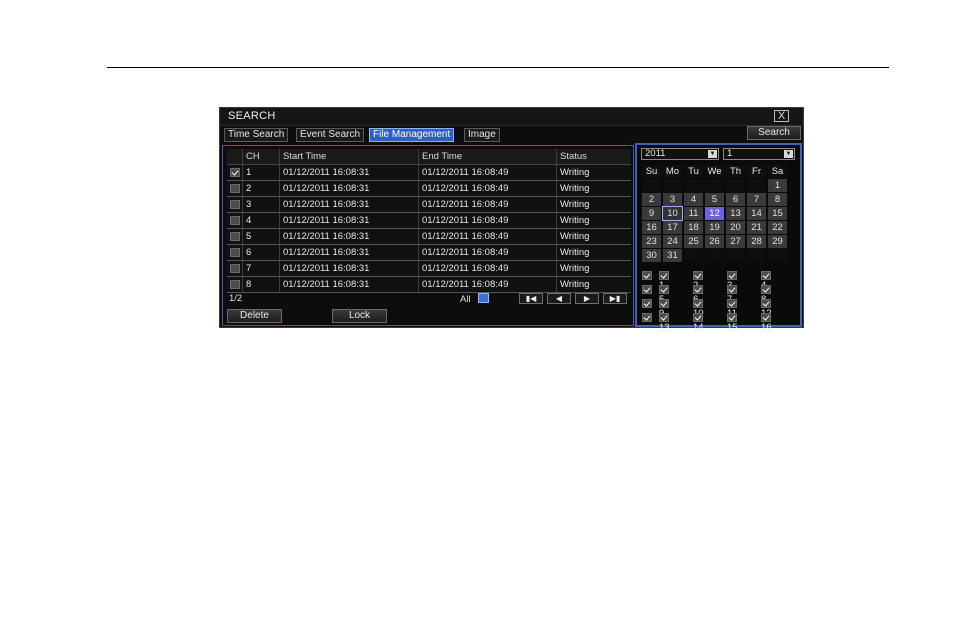 This screenshot has height=636, width=955. Describe the element at coordinates (714, 227) in the screenshot. I see `calendar-day: 19` at that location.